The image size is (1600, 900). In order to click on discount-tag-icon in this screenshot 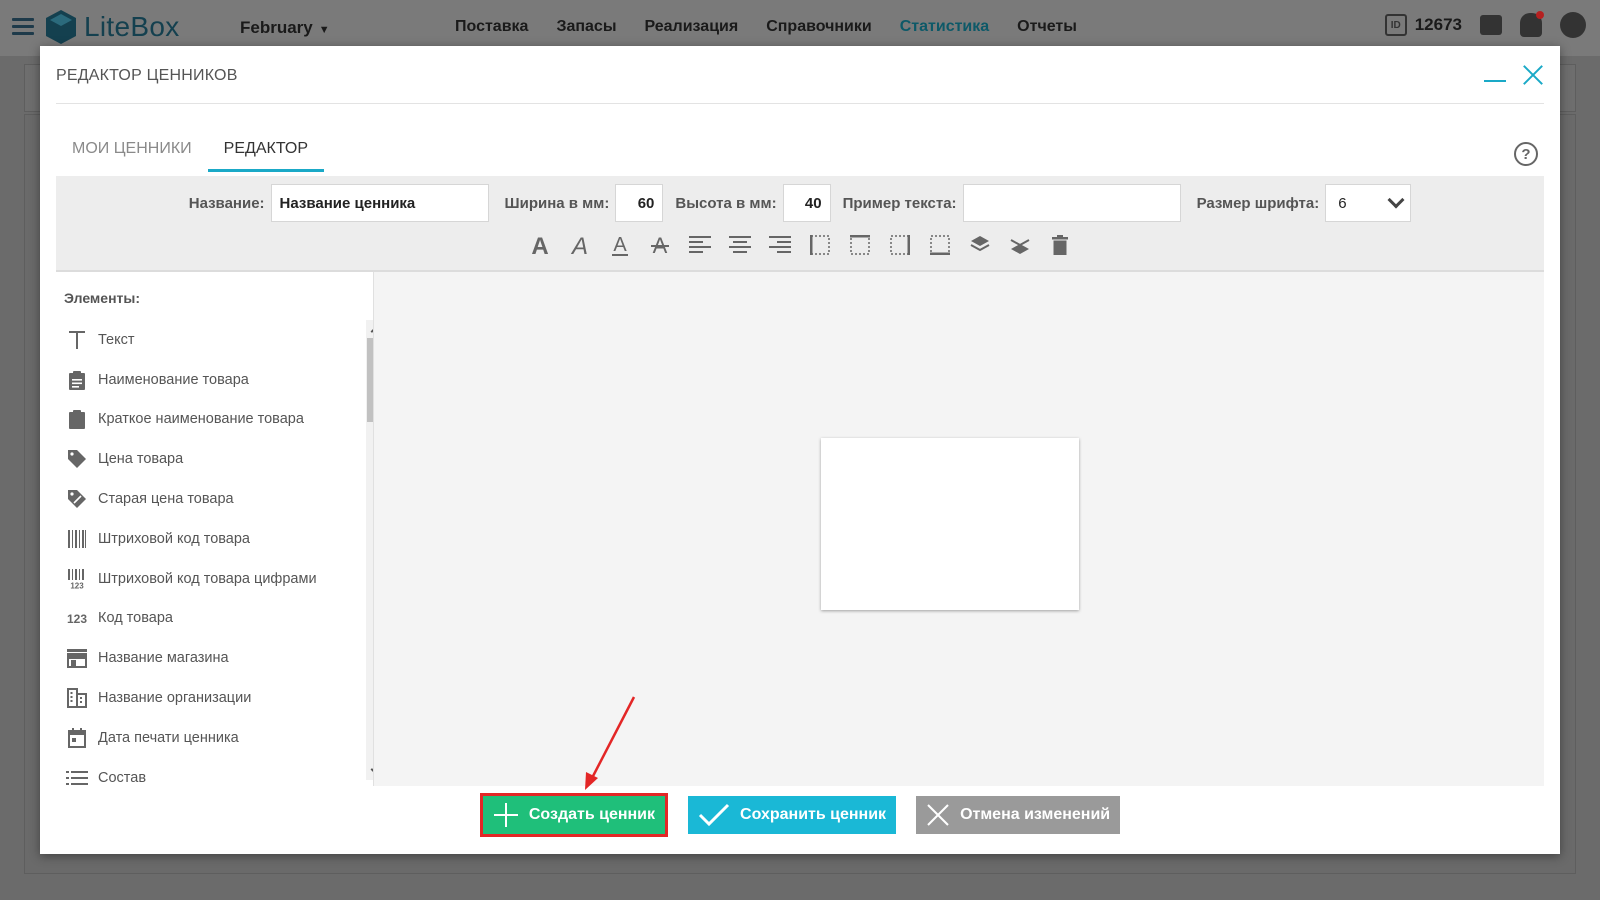, I will do `click(77, 499)`.